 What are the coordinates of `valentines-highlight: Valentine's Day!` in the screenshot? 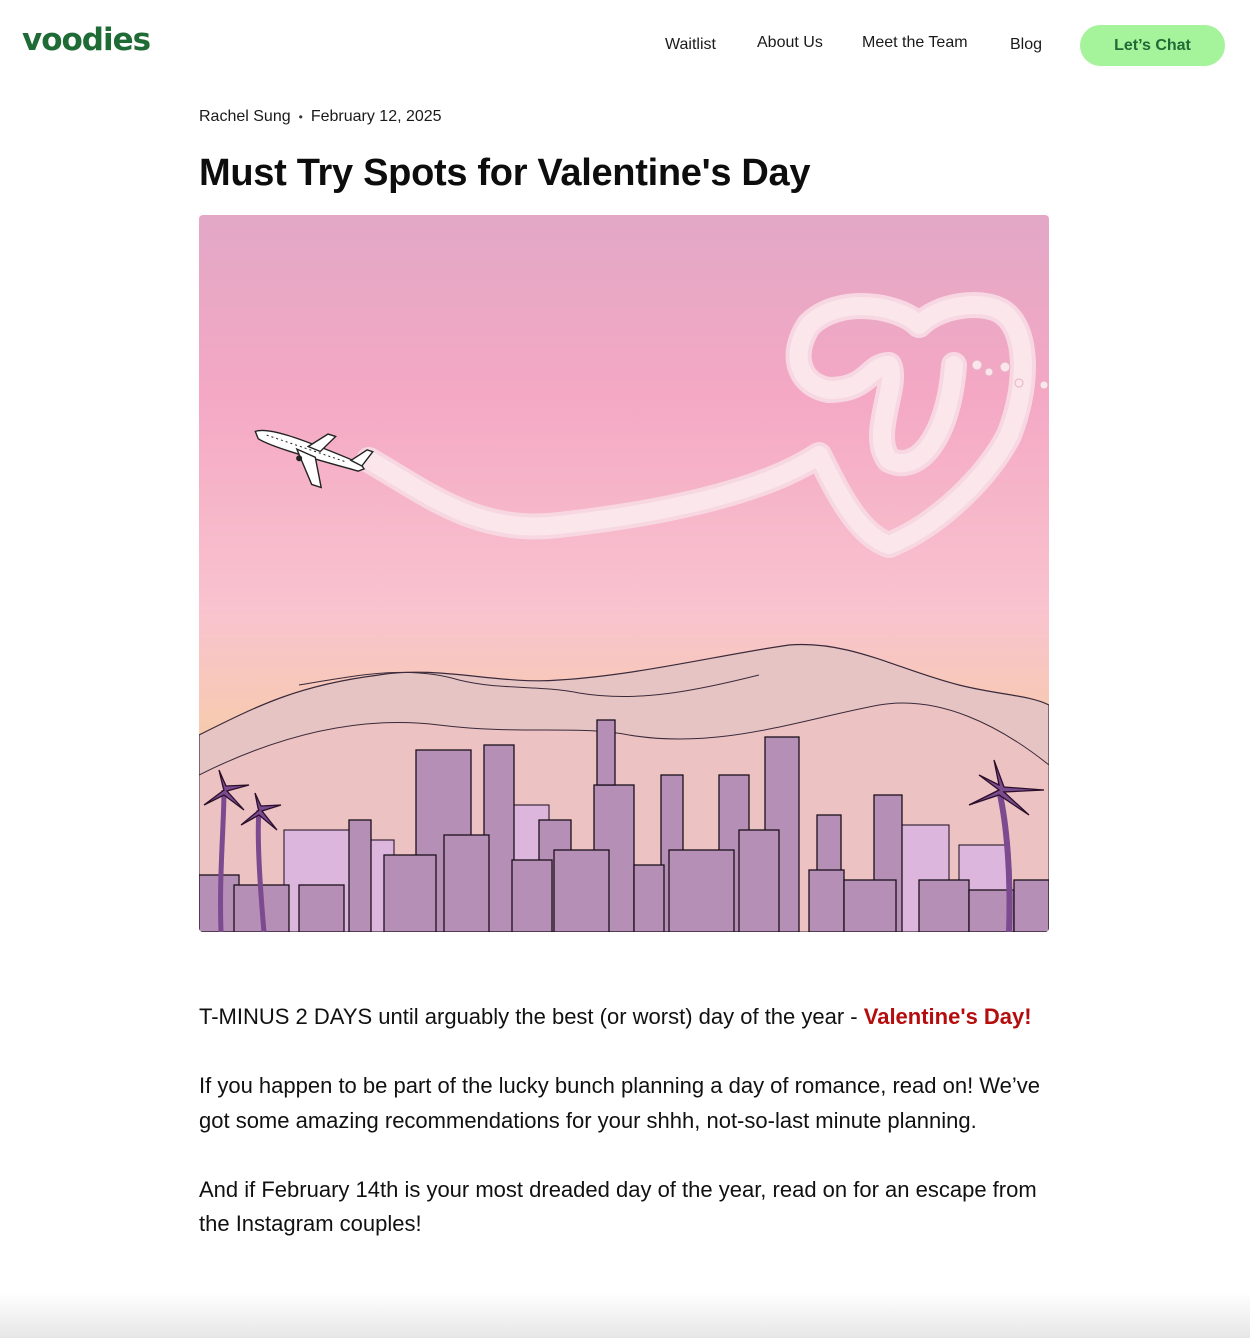 It's located at (947, 1016).